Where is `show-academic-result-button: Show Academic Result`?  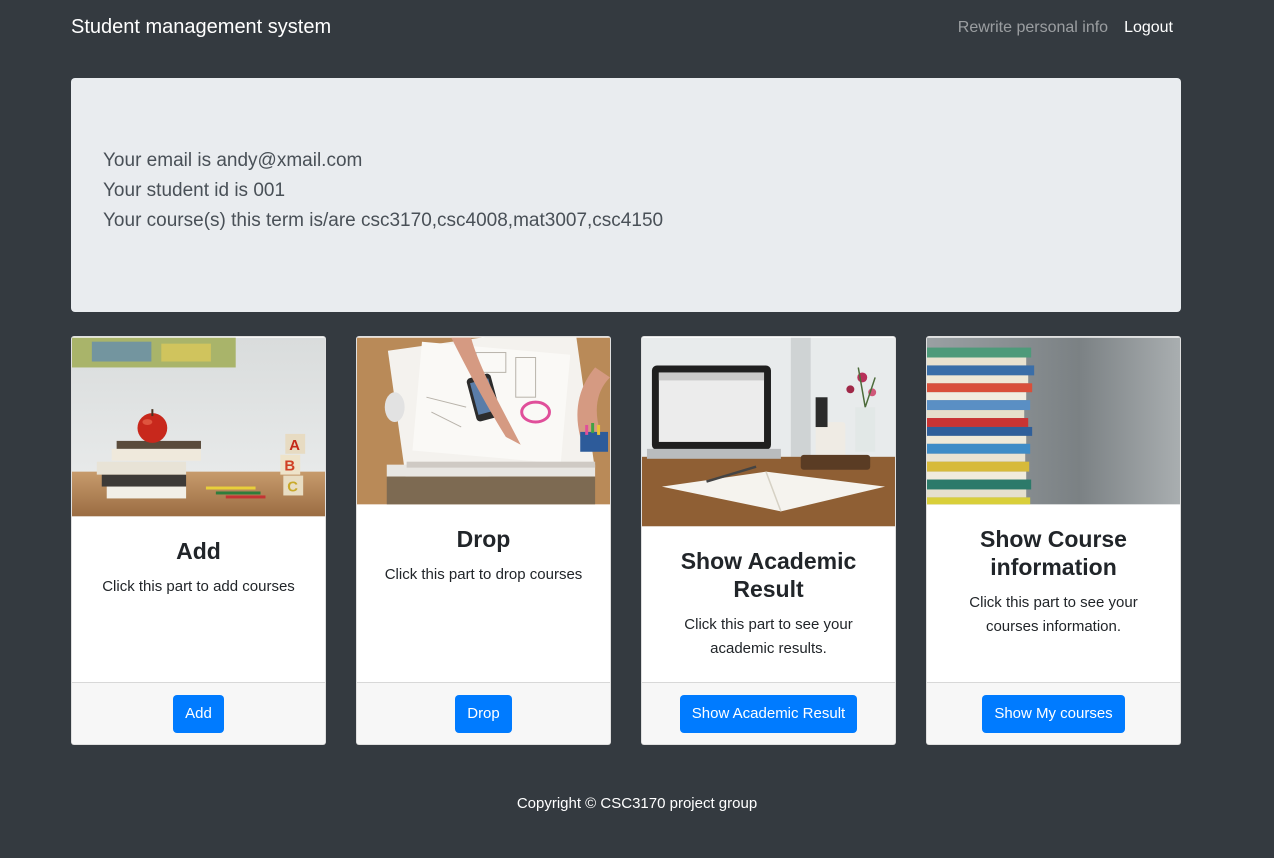
show-academic-result-button: Show Academic Result is located at coordinates (768, 713).